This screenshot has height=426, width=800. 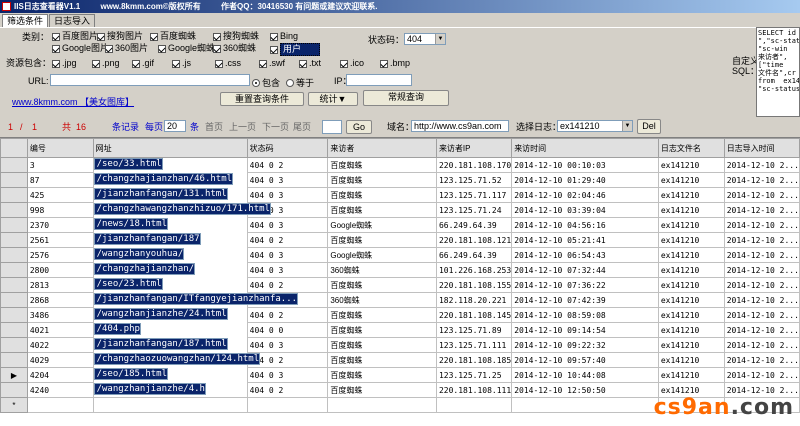 I want to click on resource-checkbox: .css, so click(x=228, y=63).